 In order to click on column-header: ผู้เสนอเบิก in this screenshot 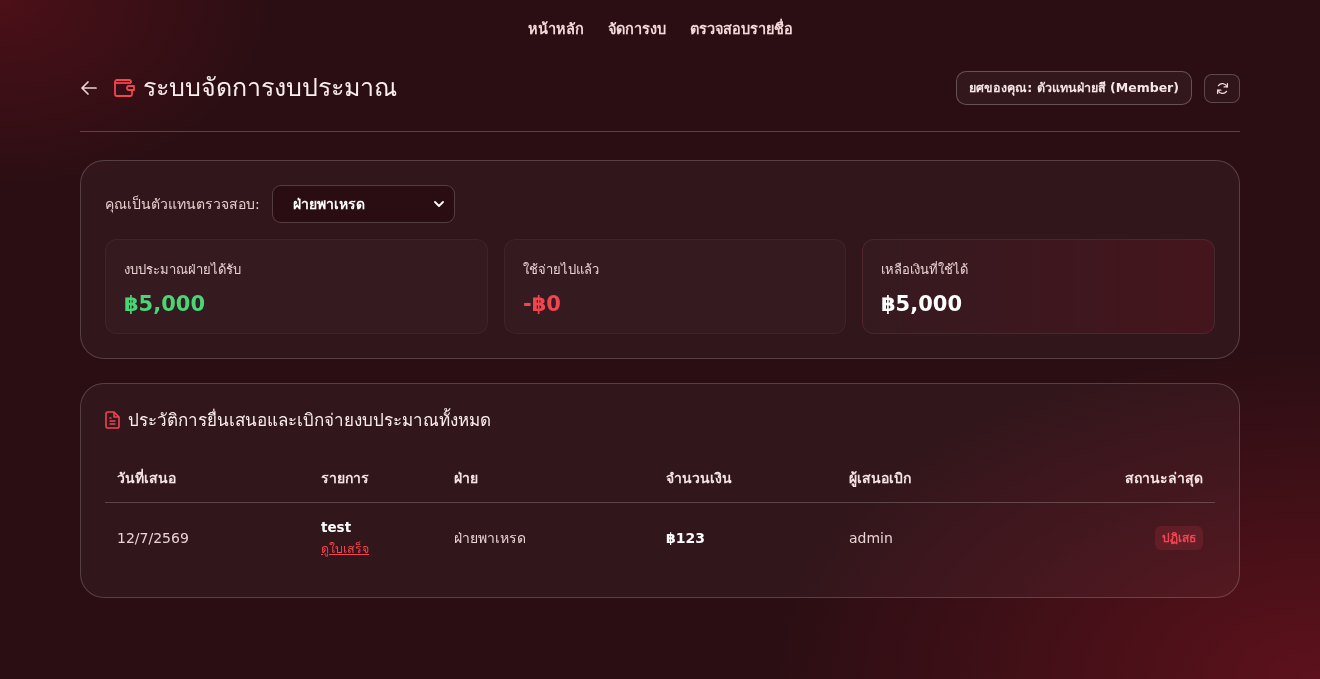, I will do `click(923, 478)`.